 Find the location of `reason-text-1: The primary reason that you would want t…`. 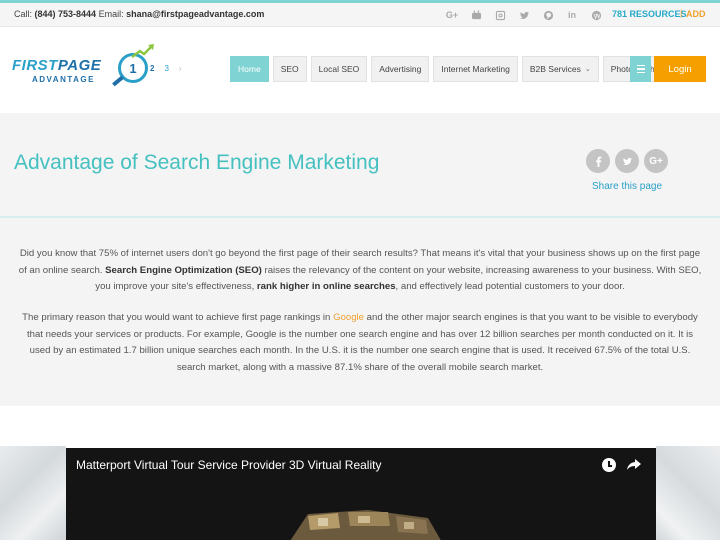

reason-text-1: The primary reason that you would want t… is located at coordinates (178, 317).